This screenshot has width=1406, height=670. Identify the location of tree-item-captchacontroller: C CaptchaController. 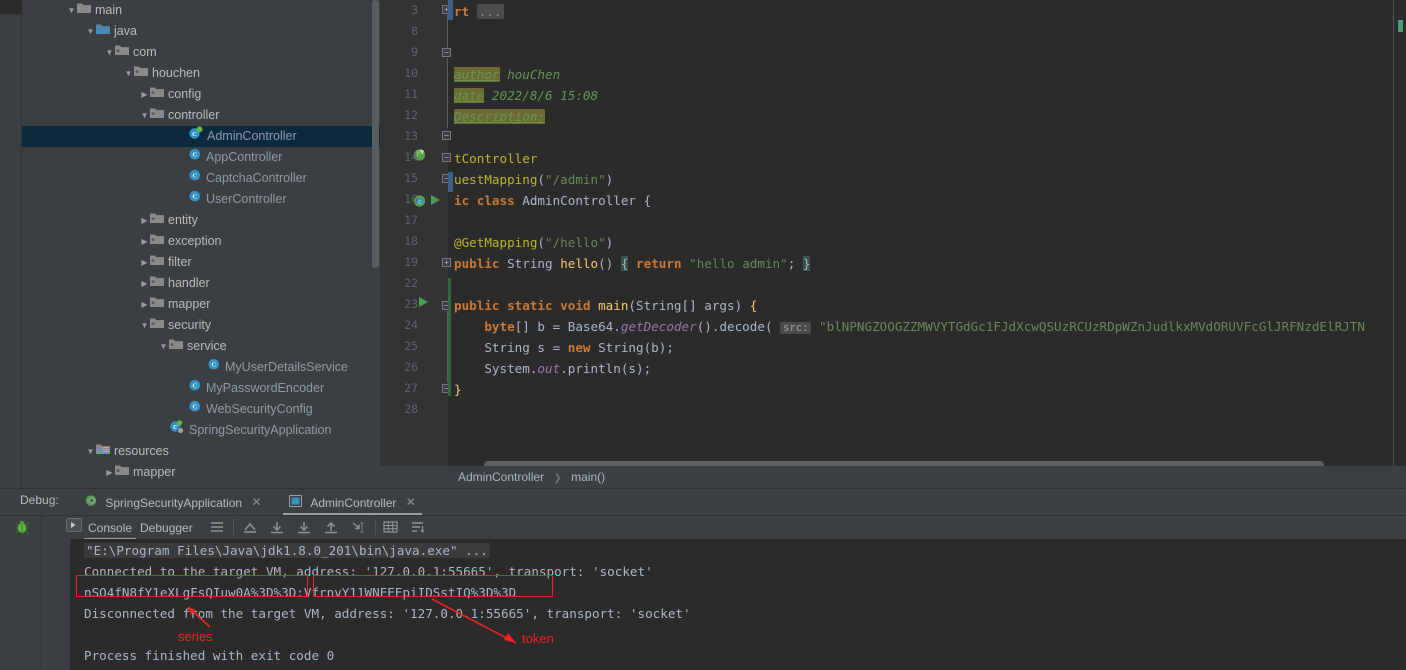
(201, 178).